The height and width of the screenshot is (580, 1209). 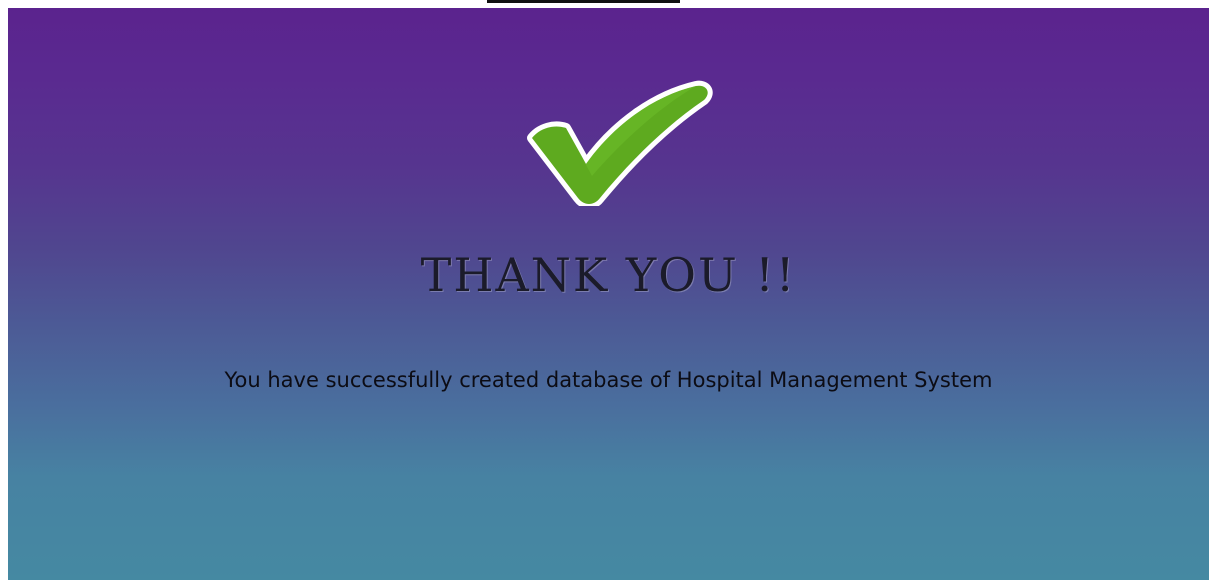 I want to click on top-divider, so click(x=583, y=1).